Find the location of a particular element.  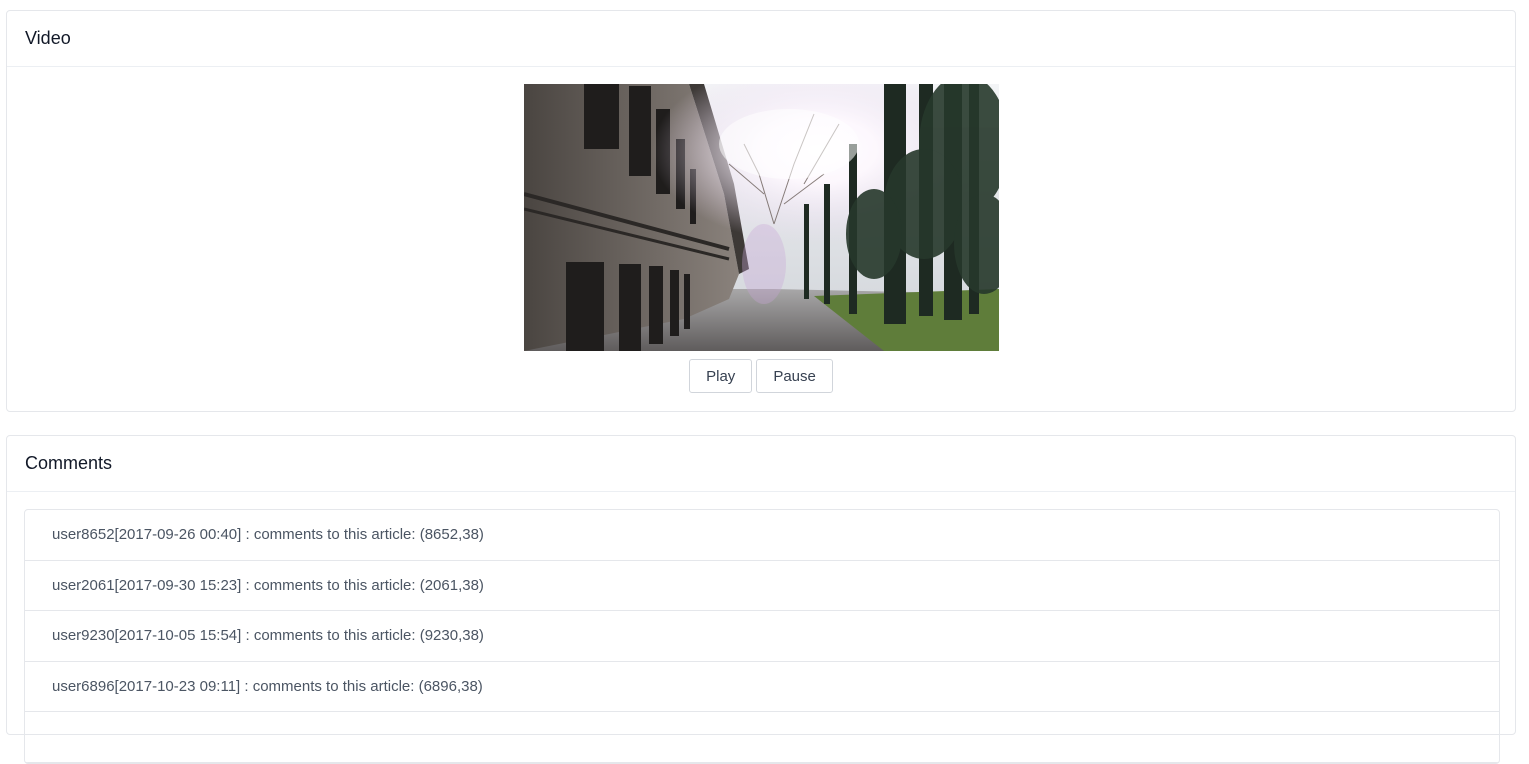

video-player is located at coordinates (761, 217).